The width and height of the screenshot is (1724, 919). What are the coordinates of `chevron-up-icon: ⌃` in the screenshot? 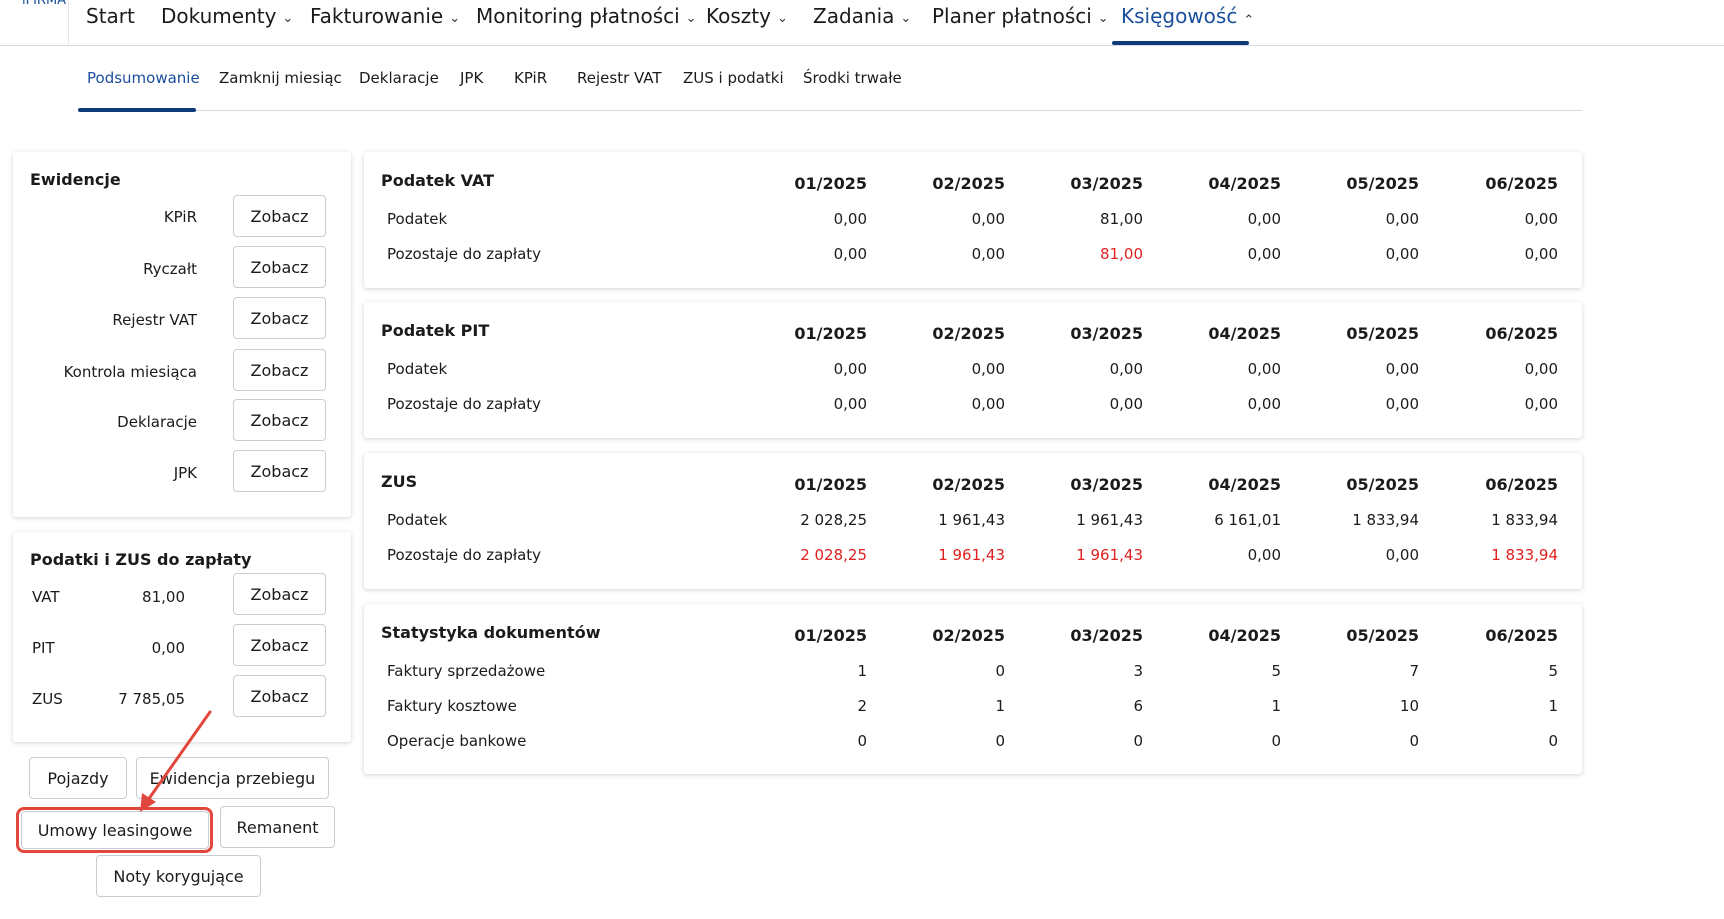 It's located at (1249, 20).